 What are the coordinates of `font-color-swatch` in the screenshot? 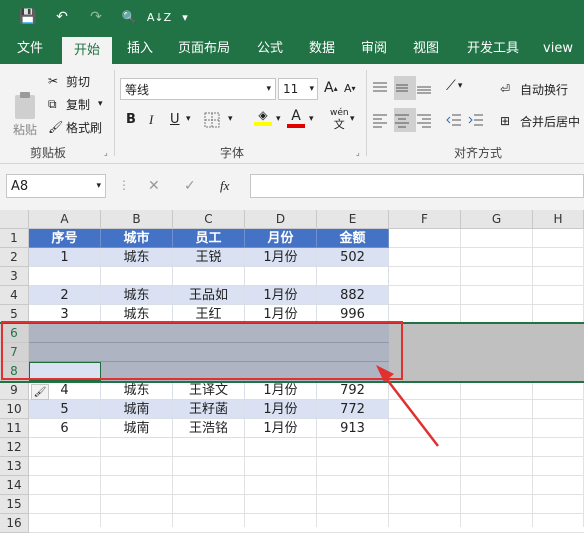 It's located at (296, 126).